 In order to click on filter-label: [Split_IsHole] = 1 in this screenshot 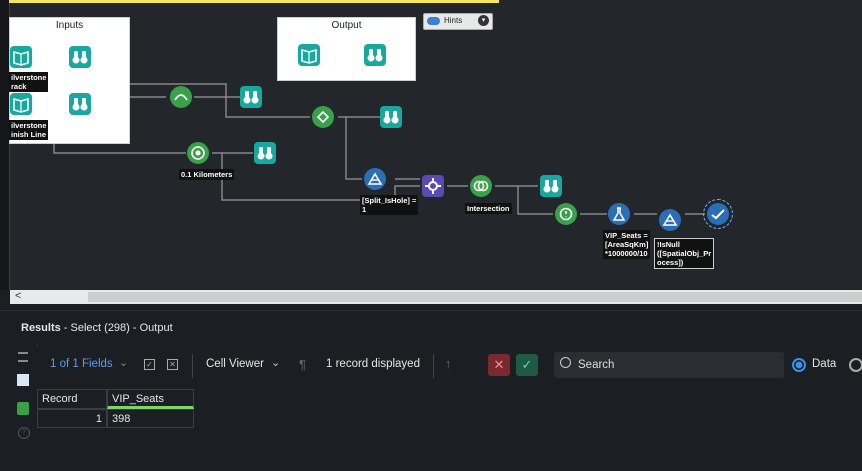, I will do `click(389, 205)`.